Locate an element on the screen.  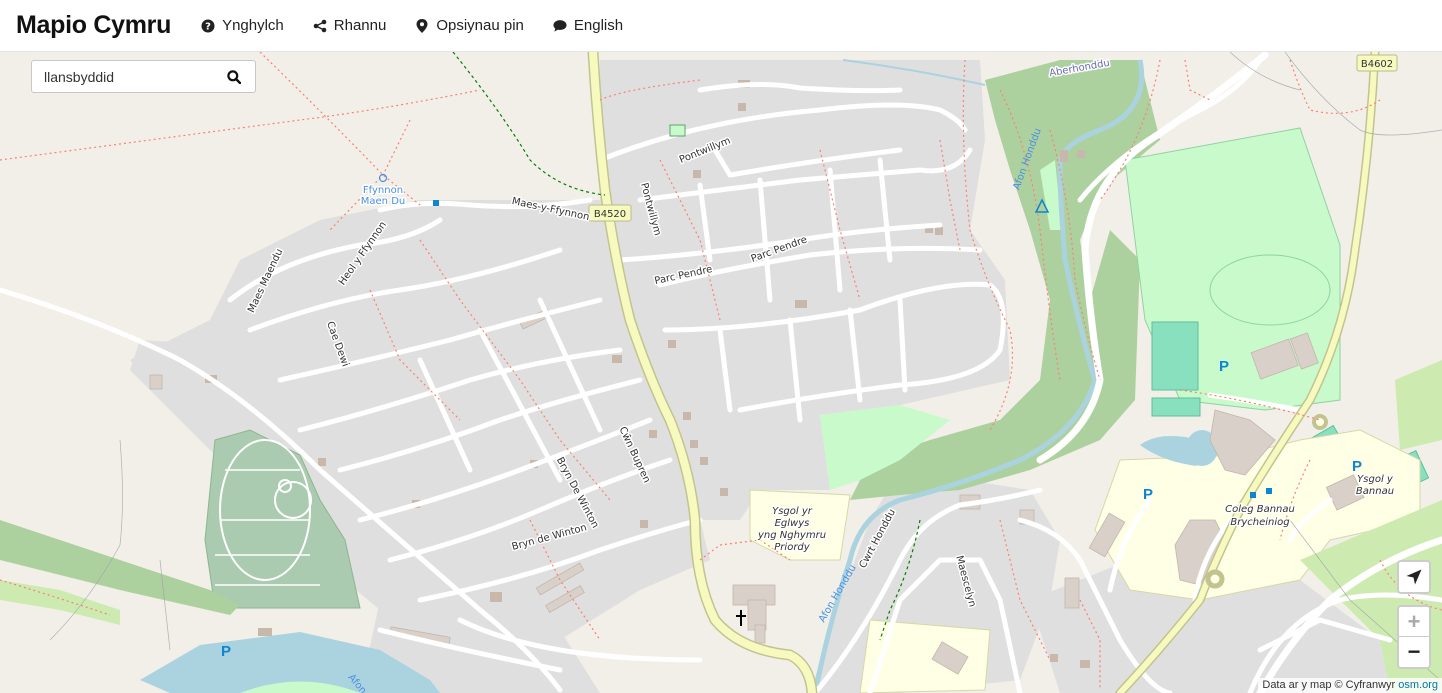
speech-bubble-icon is located at coordinates (560, 26).